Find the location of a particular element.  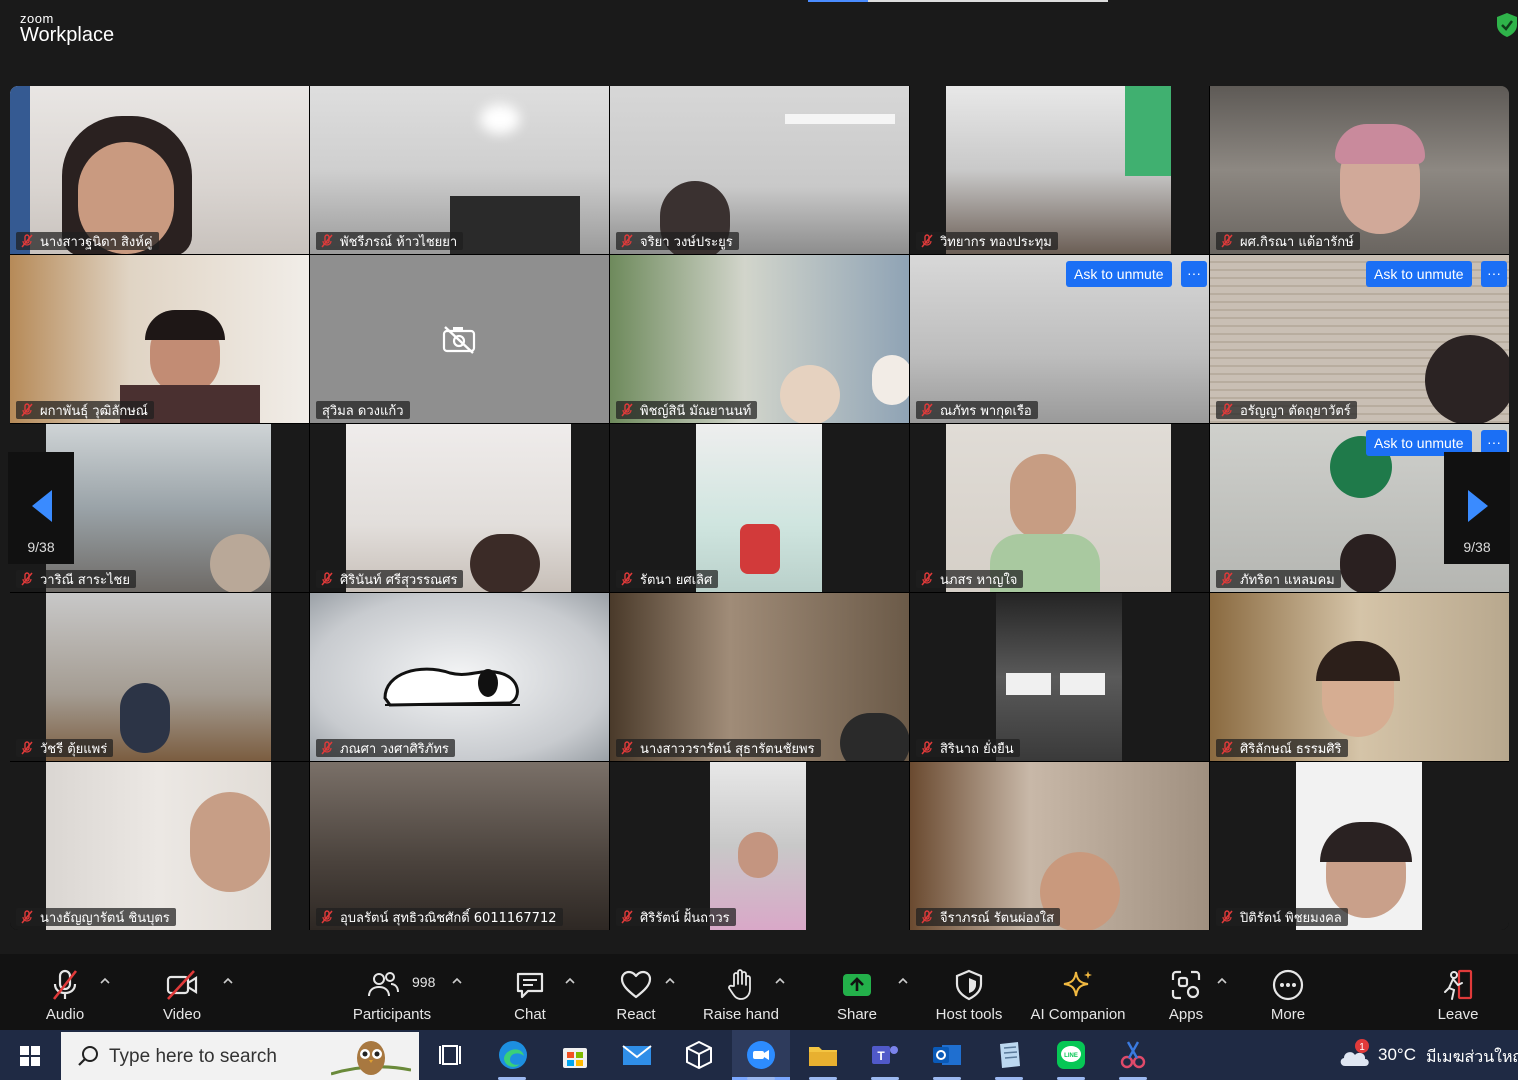

participant-name: นภสร หาญใจ is located at coordinates (979, 580).